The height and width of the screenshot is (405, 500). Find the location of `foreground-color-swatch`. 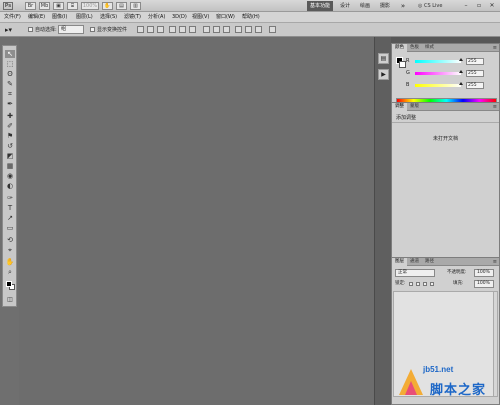

foreground-color-swatch is located at coordinates (9, 284).